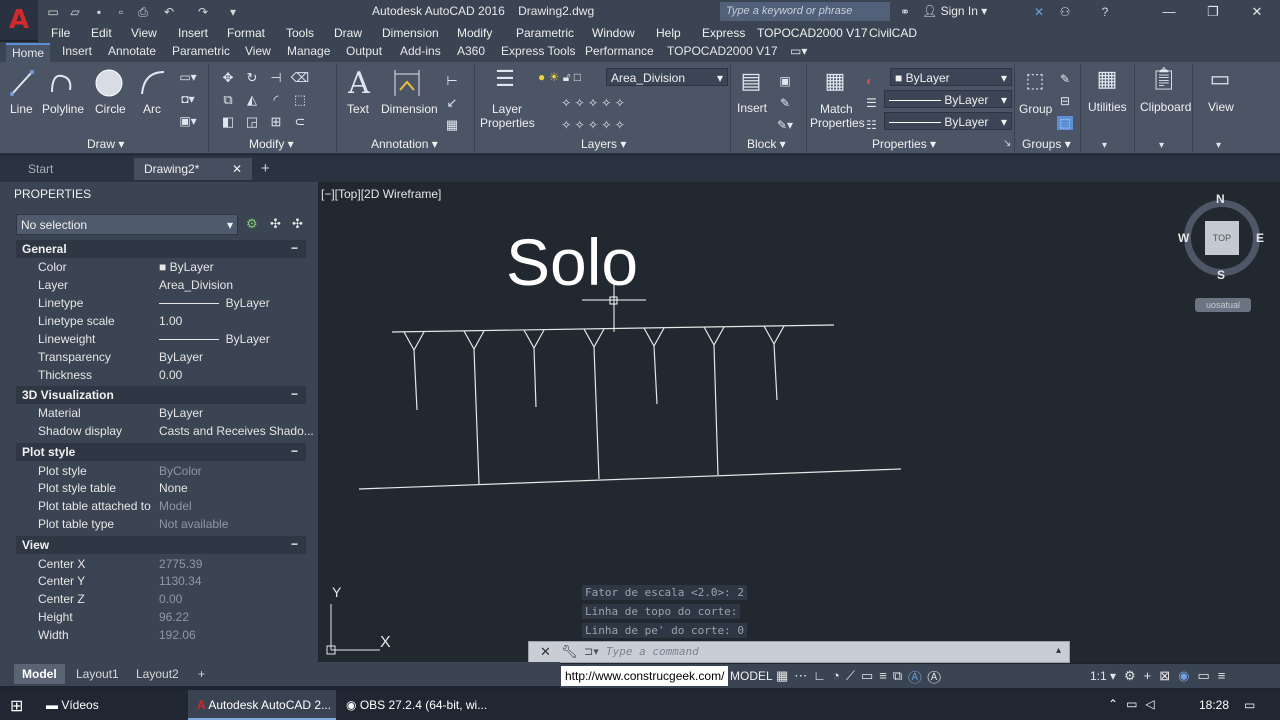 Image resolution: width=1280 pixels, height=720 pixels. Describe the element at coordinates (538, 51) in the screenshot. I see `ribbon-tab-express-tools: Express Tools` at that location.